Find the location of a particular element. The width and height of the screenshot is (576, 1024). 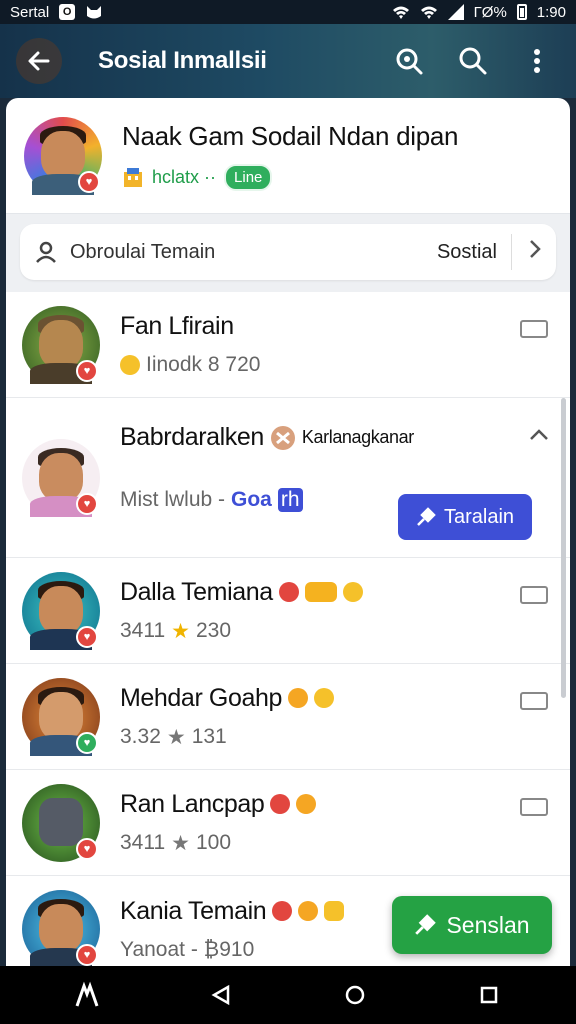

app-bar: Sosial Inmallsii is located at coordinates (288, 61).